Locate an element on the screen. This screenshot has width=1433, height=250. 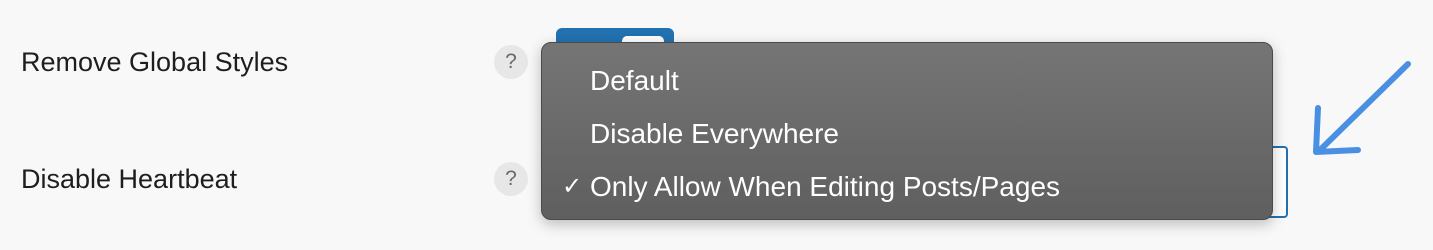
dropdown-option-default: Default is located at coordinates (634, 81).